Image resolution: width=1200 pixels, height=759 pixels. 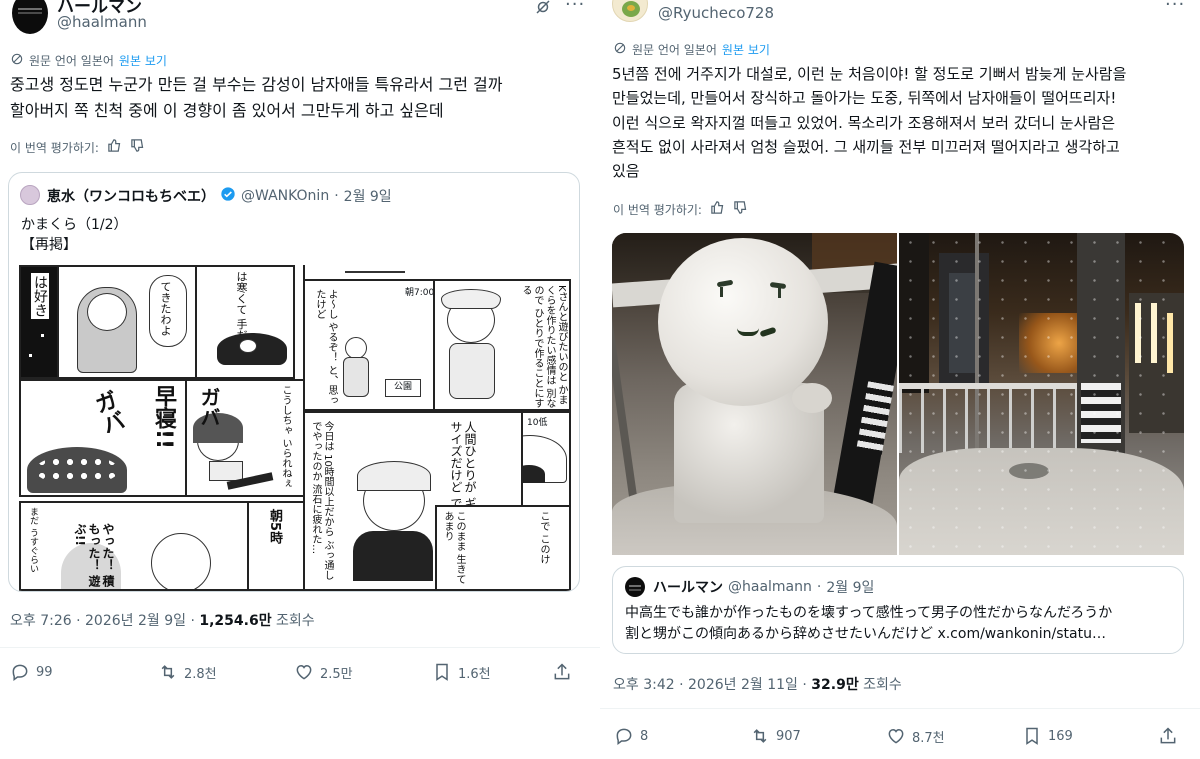 I want to click on reply-button: 99, so click(x=84, y=672).